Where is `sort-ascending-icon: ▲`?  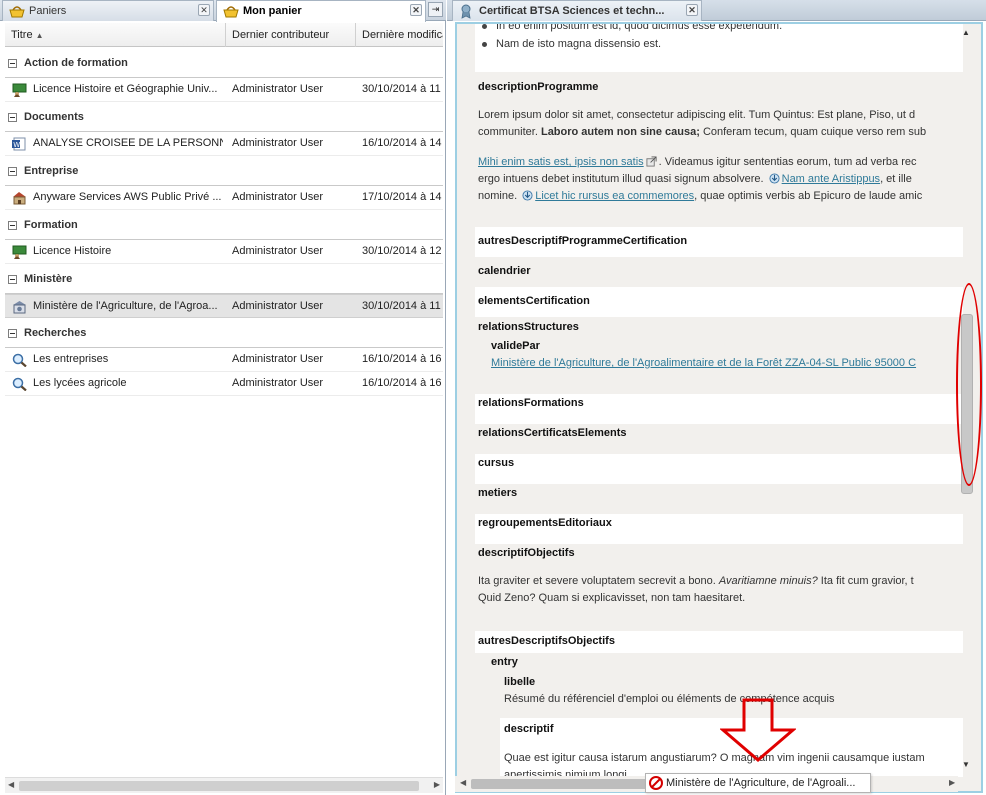
sort-ascending-icon: ▲ is located at coordinates (39, 35).